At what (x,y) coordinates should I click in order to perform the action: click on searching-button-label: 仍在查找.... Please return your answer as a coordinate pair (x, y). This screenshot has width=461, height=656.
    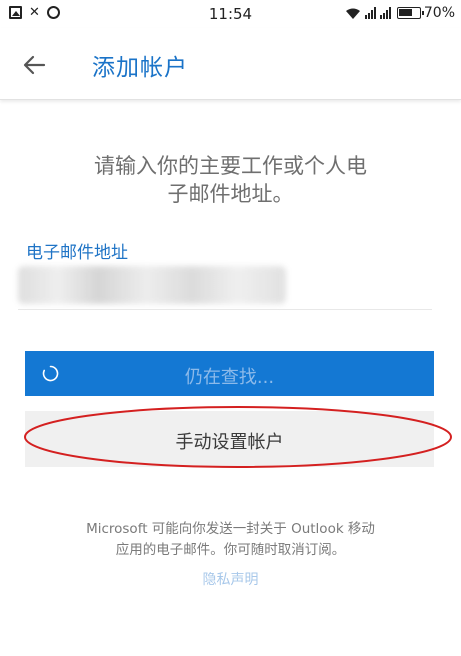
    Looking at the image, I should click on (229, 377).